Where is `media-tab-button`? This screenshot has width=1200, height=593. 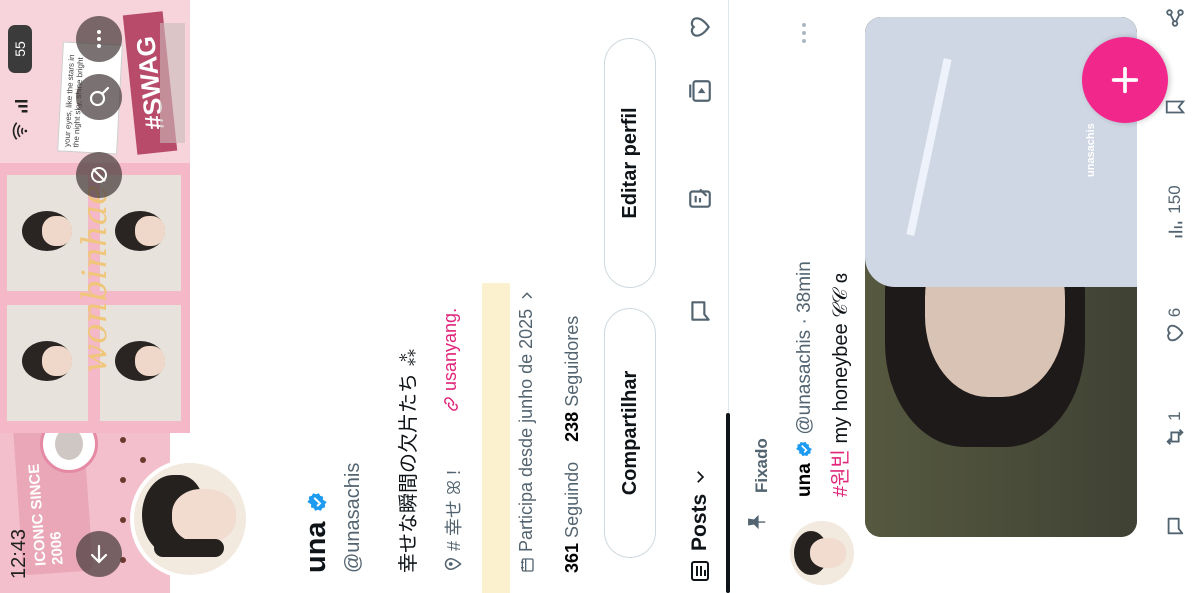
media-tab-button is located at coordinates (700, 91).